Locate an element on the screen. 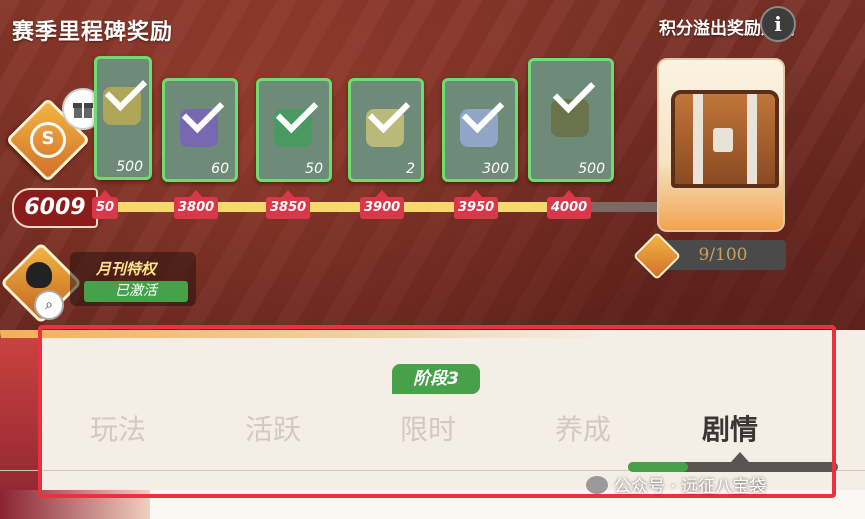  page-title: 赛季里程碑奖励 is located at coordinates (93, 32).